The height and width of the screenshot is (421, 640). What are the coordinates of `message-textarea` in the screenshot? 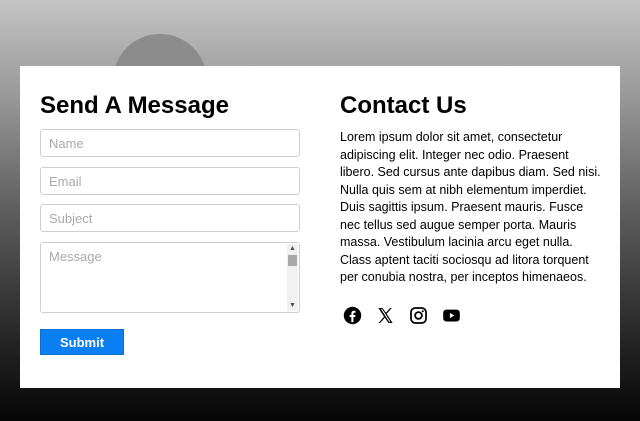 It's located at (164, 277).